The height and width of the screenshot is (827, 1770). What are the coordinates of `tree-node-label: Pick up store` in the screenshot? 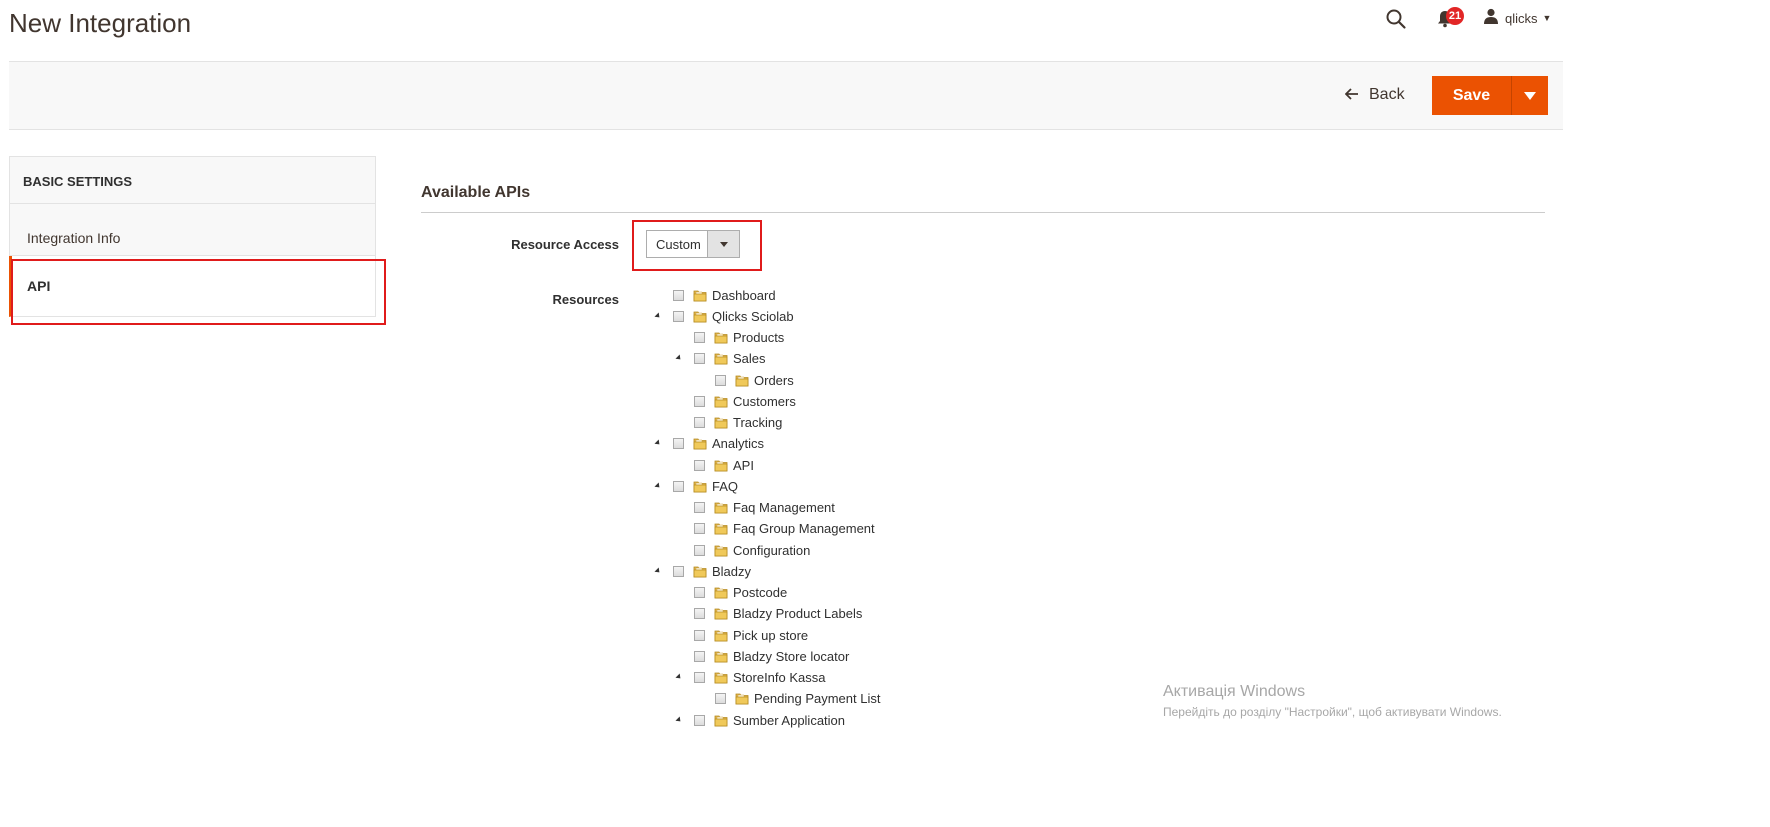 It's located at (770, 635).